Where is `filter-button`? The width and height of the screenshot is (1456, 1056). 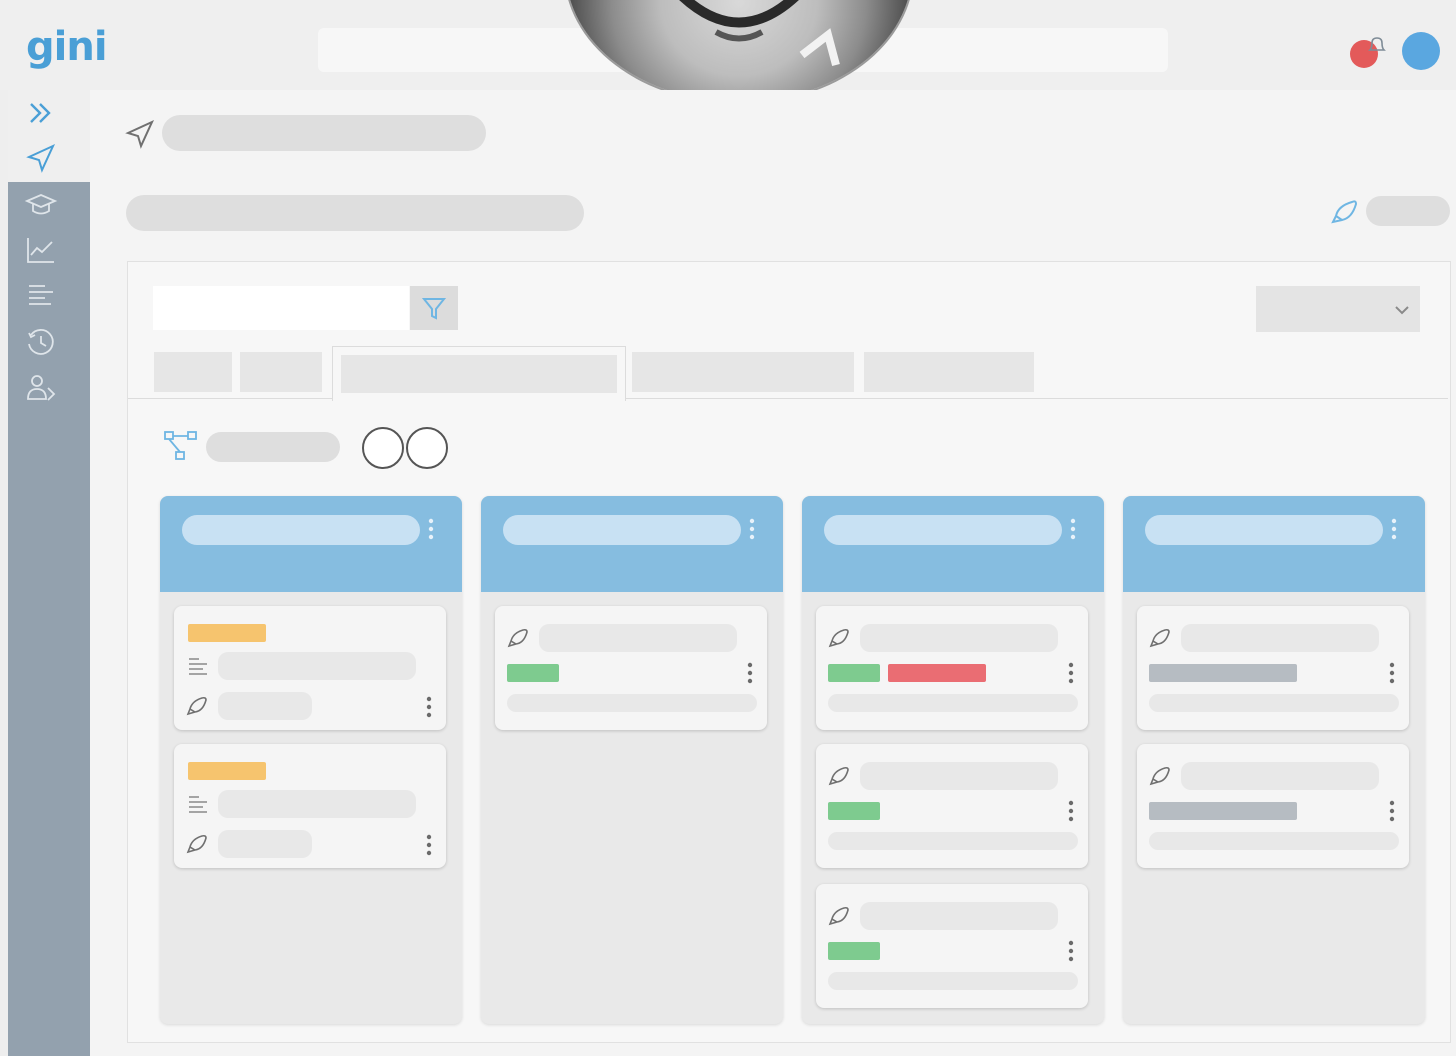
filter-button is located at coordinates (434, 308).